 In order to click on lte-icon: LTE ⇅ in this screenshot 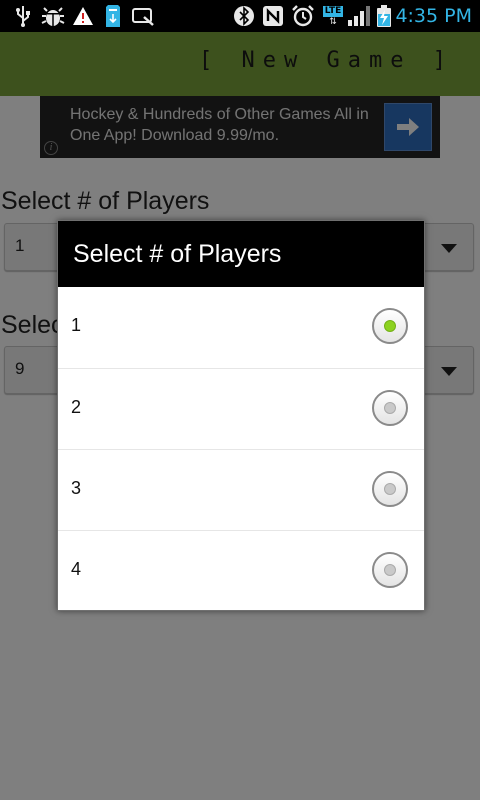, I will do `click(333, 16)`.